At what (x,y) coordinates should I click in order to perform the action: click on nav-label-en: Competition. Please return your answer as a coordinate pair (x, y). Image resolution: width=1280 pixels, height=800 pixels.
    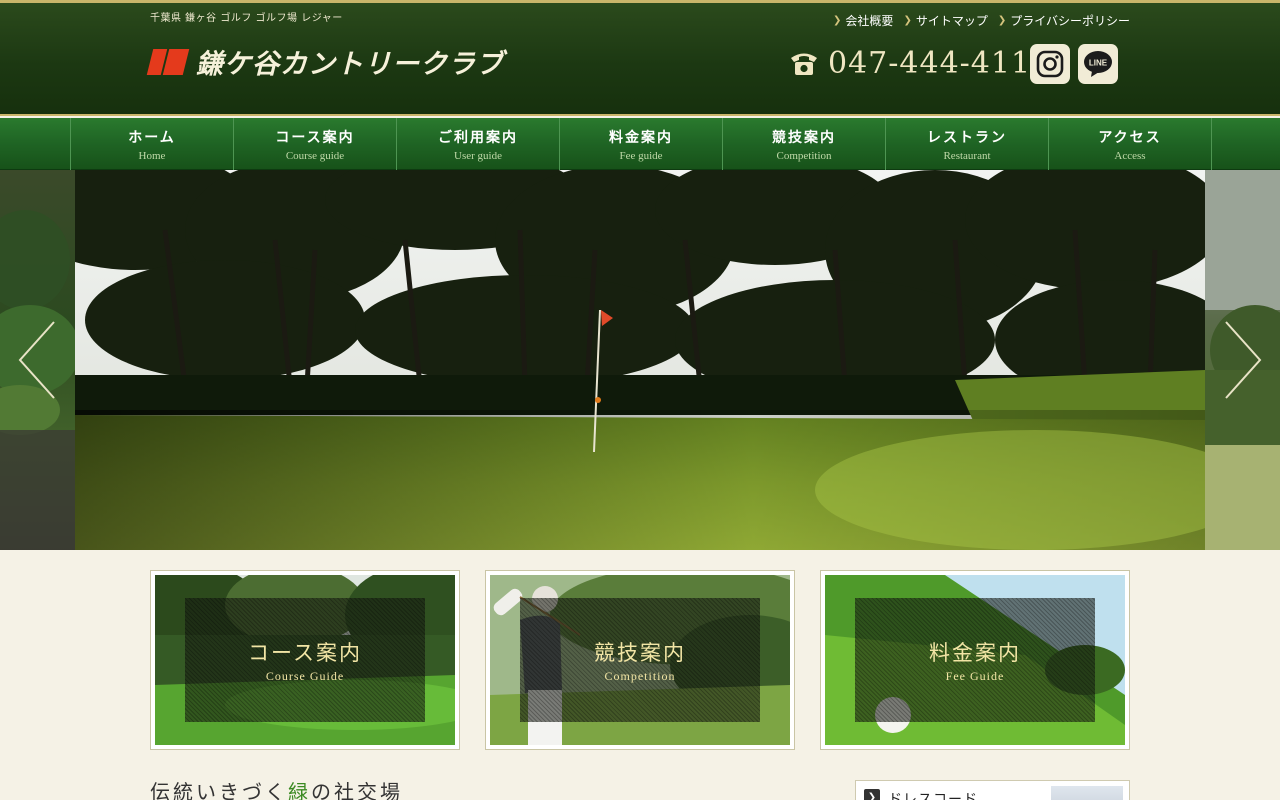
    Looking at the image, I should click on (804, 155).